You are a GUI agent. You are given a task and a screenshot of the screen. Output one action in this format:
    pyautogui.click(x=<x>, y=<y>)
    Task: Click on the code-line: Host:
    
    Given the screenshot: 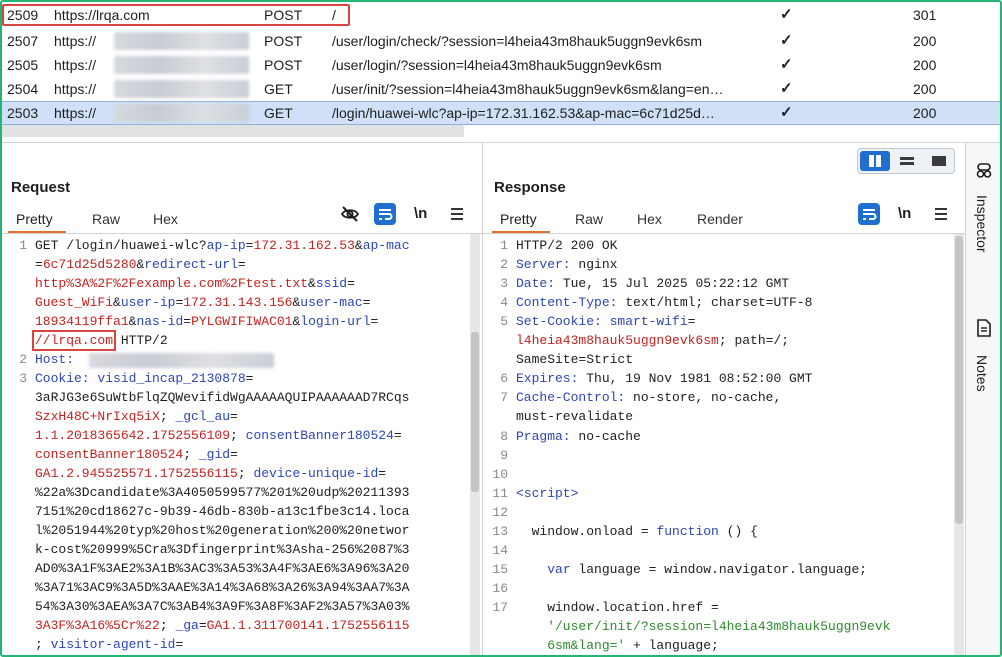 What is the action you would take?
    pyautogui.click(x=55, y=359)
    